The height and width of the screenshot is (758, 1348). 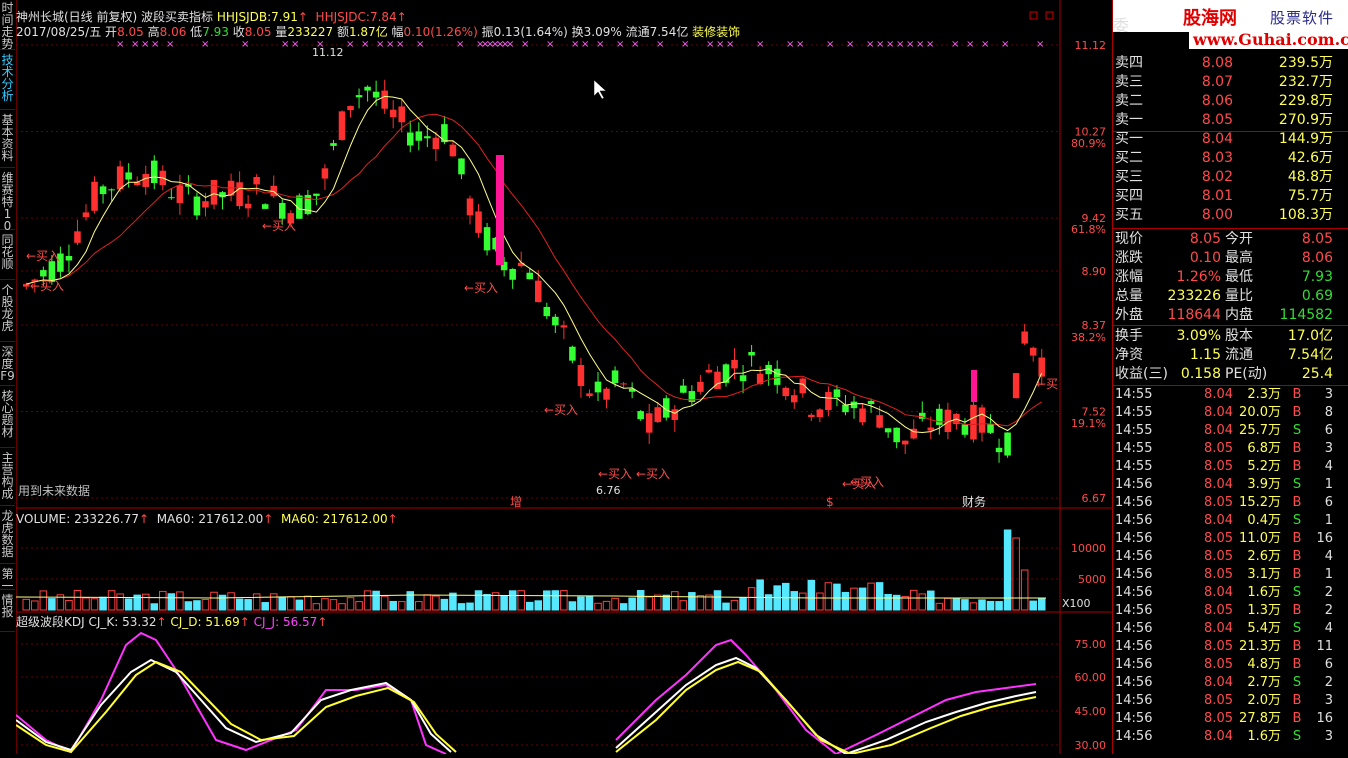 I want to click on event-marker: 财务, so click(x=974, y=501).